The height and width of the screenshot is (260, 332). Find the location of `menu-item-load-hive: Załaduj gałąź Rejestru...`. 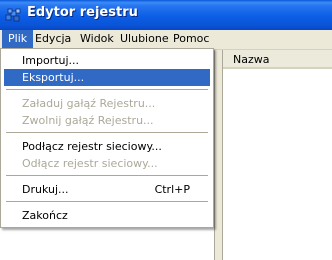

menu-item-load-hive: Załaduj gałąź Rejestru... is located at coordinates (107, 103).